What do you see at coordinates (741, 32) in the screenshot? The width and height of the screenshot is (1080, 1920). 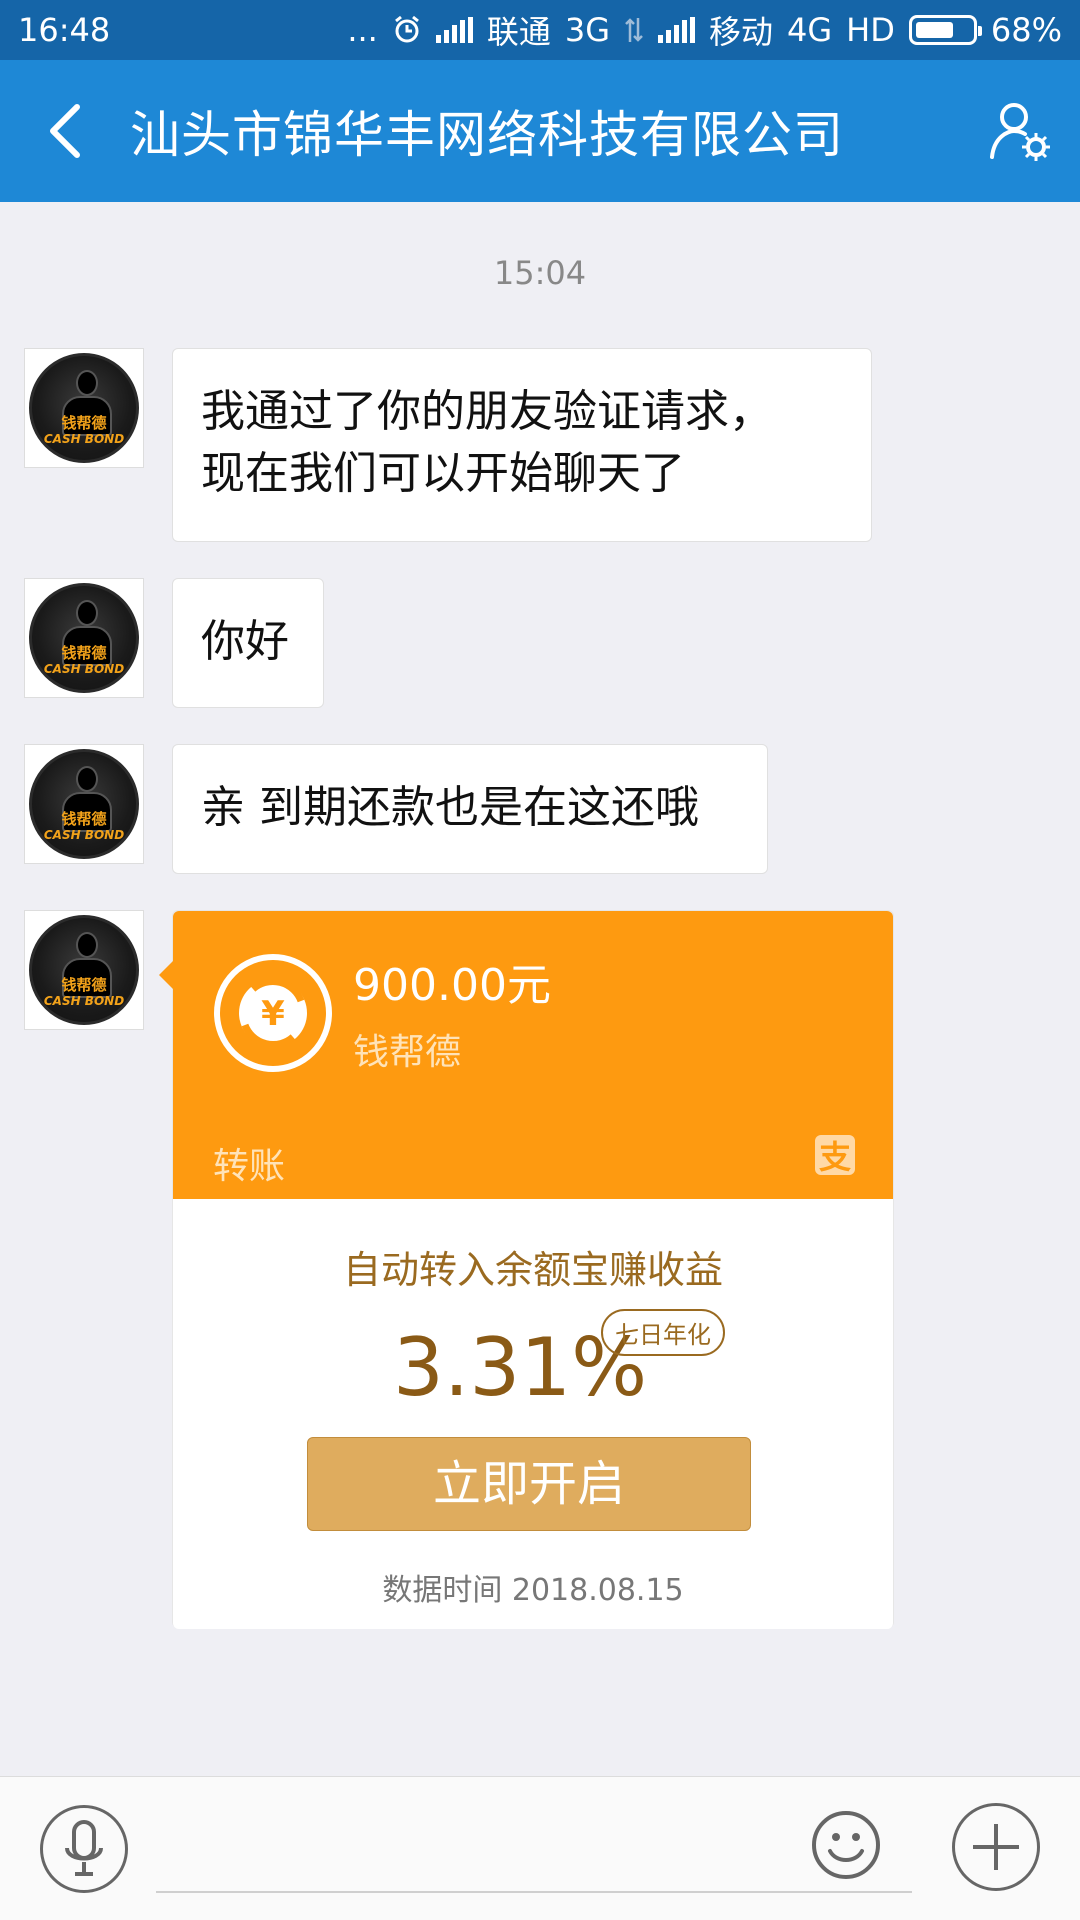 I see `carrier-2: 移动` at bounding box center [741, 32].